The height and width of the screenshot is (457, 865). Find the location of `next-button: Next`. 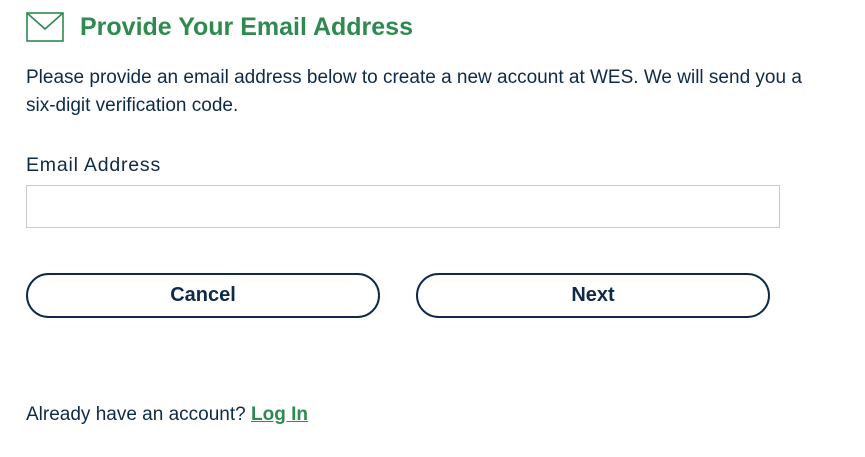

next-button: Next is located at coordinates (593, 295).